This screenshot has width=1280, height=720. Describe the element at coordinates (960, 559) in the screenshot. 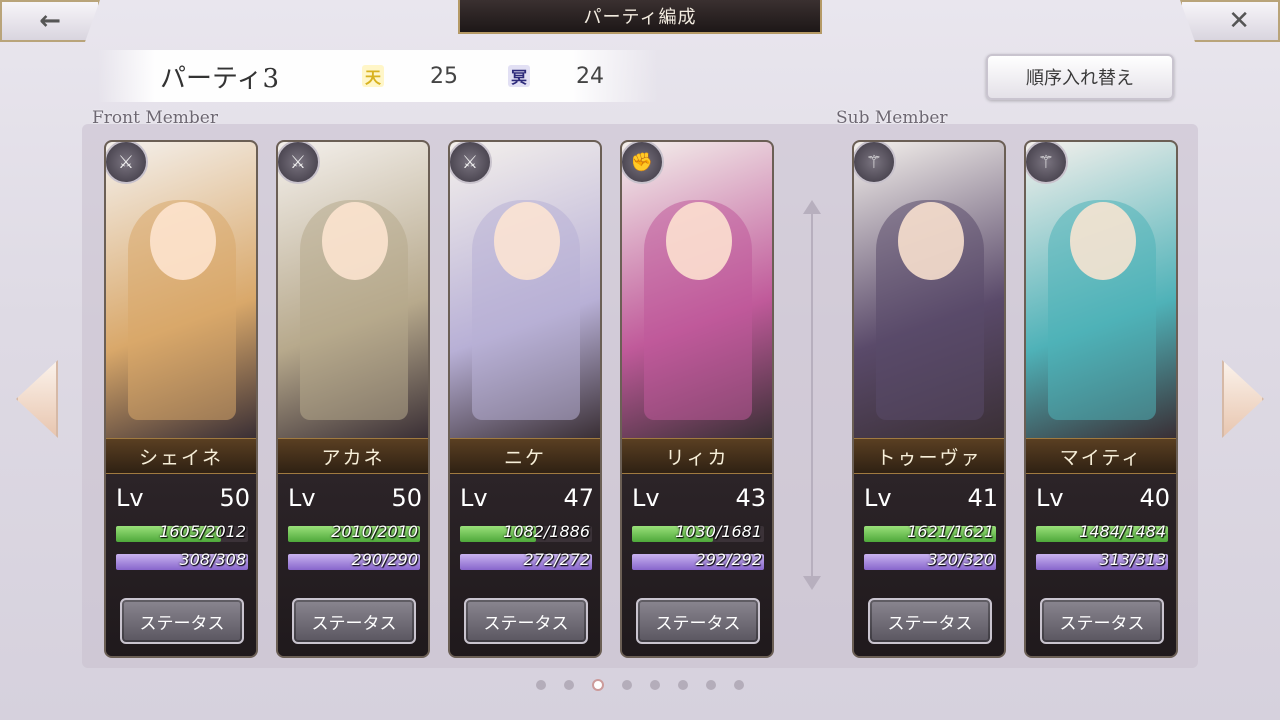

I see `mp-value: 320/320` at that location.